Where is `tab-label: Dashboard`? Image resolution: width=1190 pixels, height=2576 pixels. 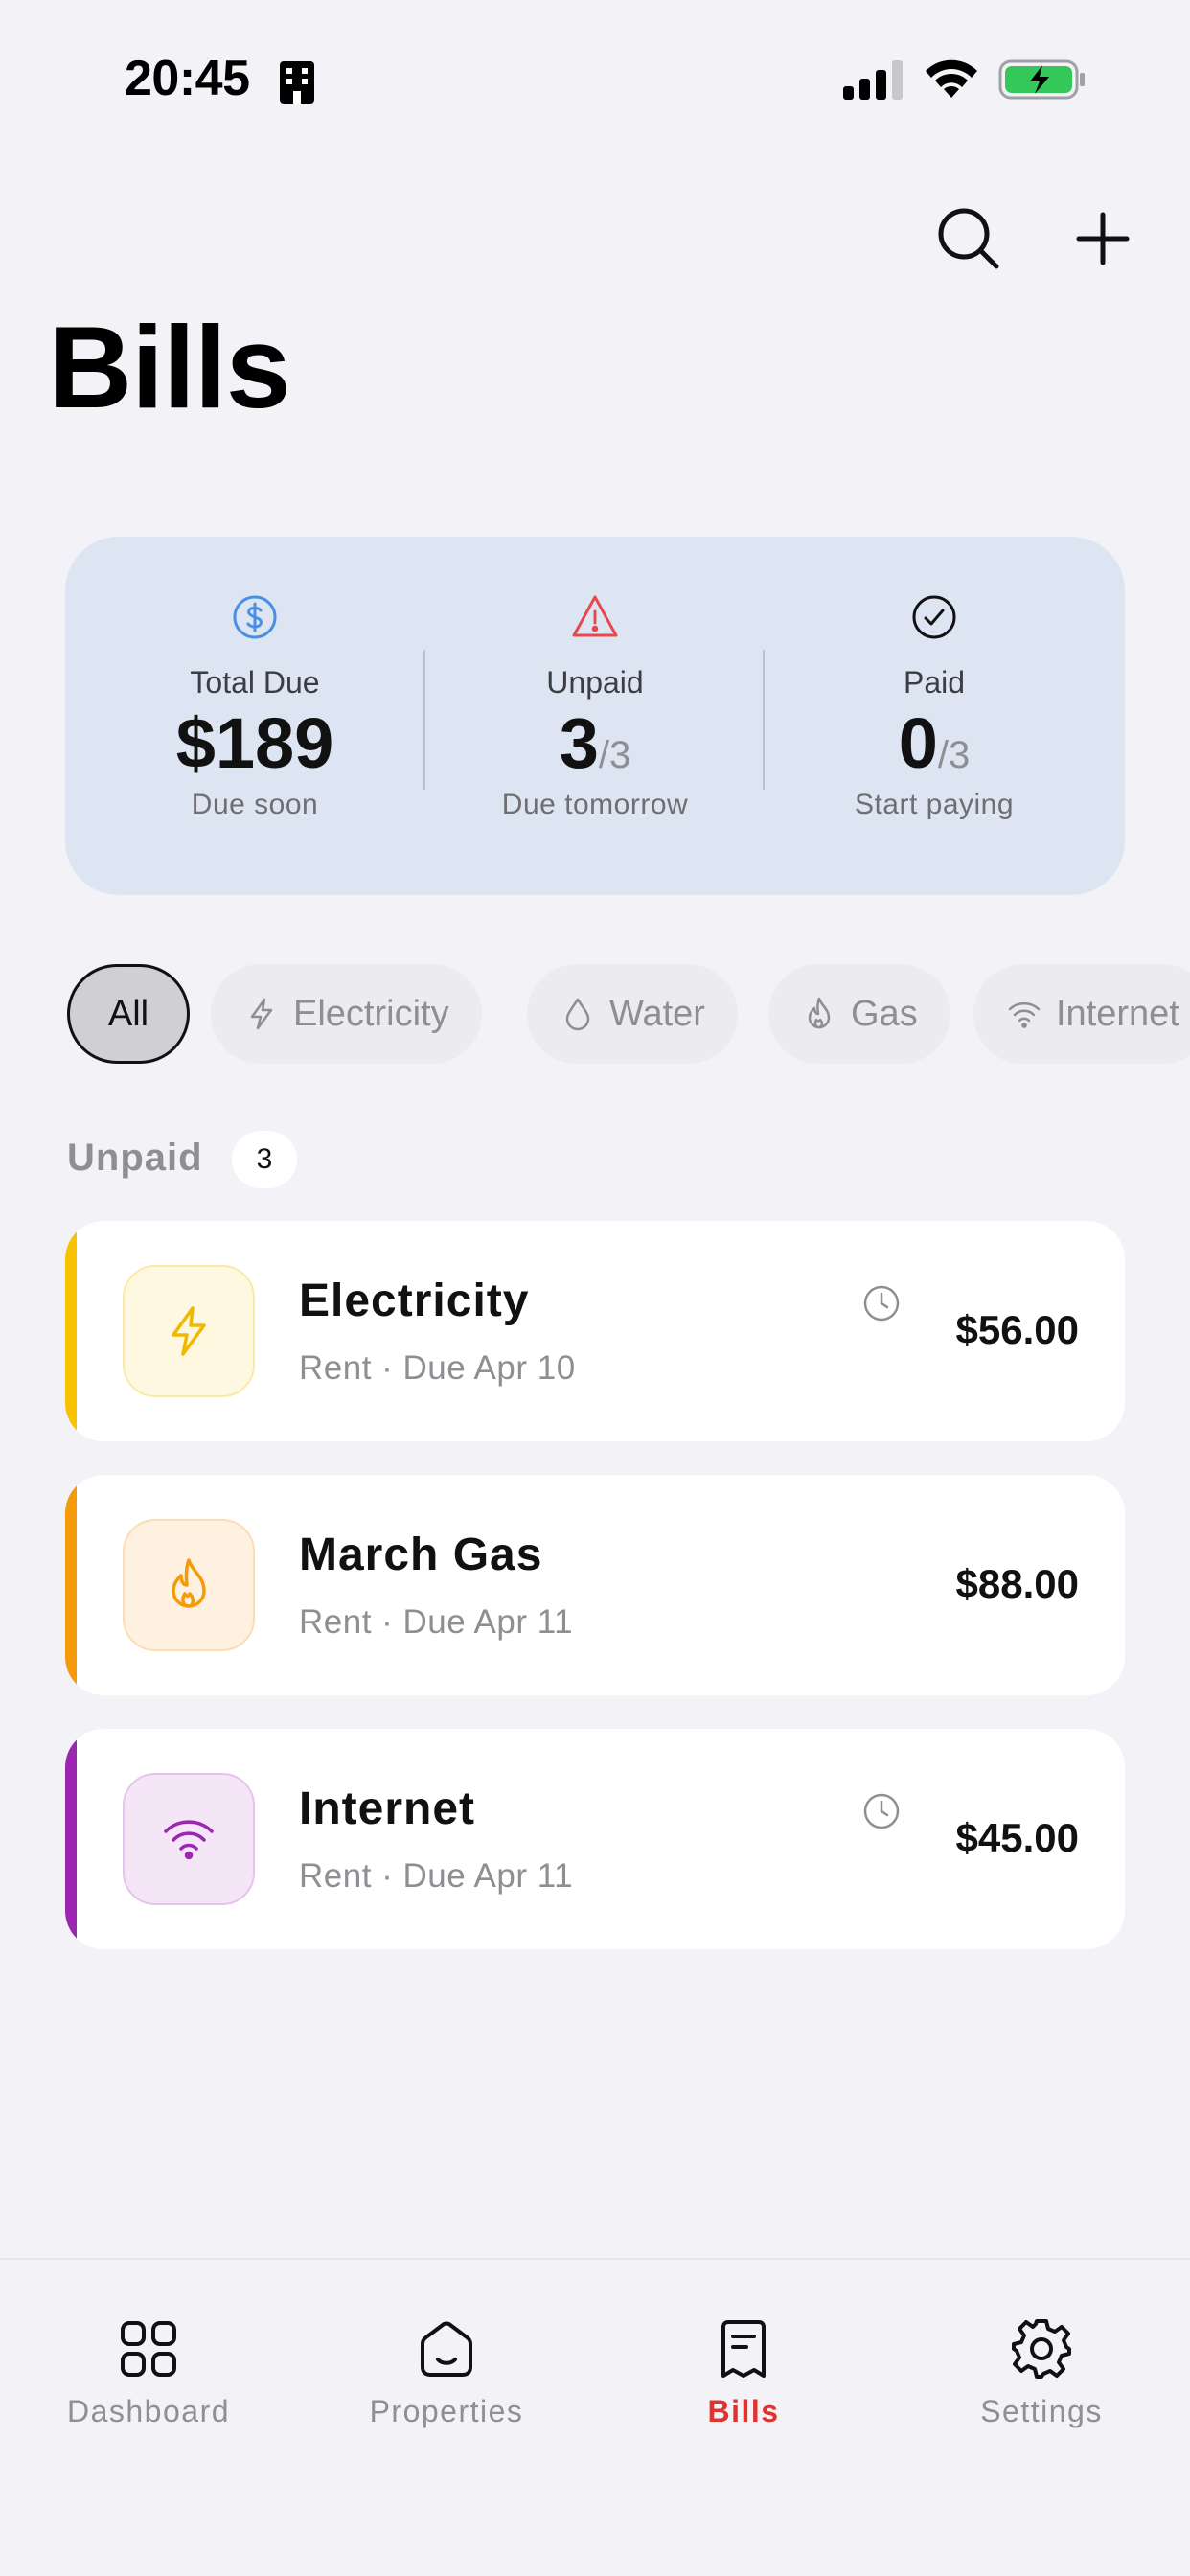 tab-label: Dashboard is located at coordinates (148, 2411).